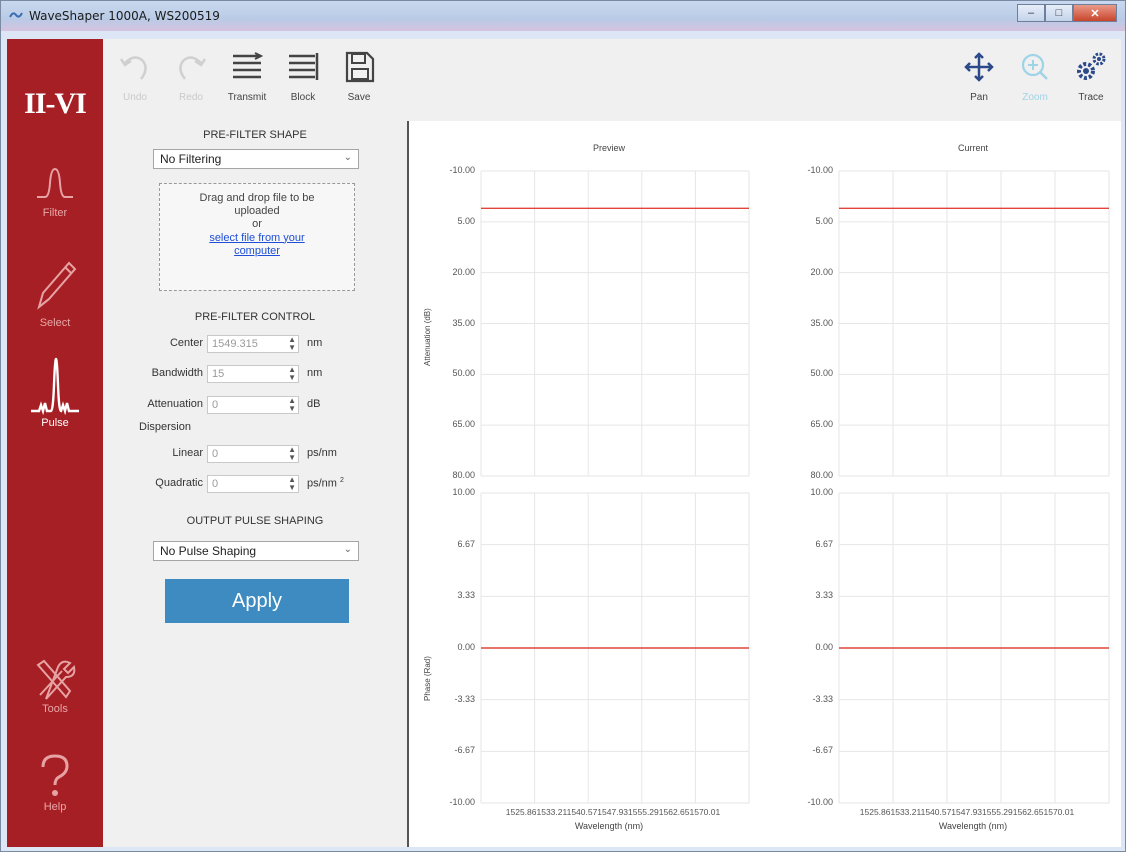 This screenshot has height=852, width=1126. What do you see at coordinates (466, 220) in the screenshot?
I see `preview-attenuation-y-tick: 5.00` at bounding box center [466, 220].